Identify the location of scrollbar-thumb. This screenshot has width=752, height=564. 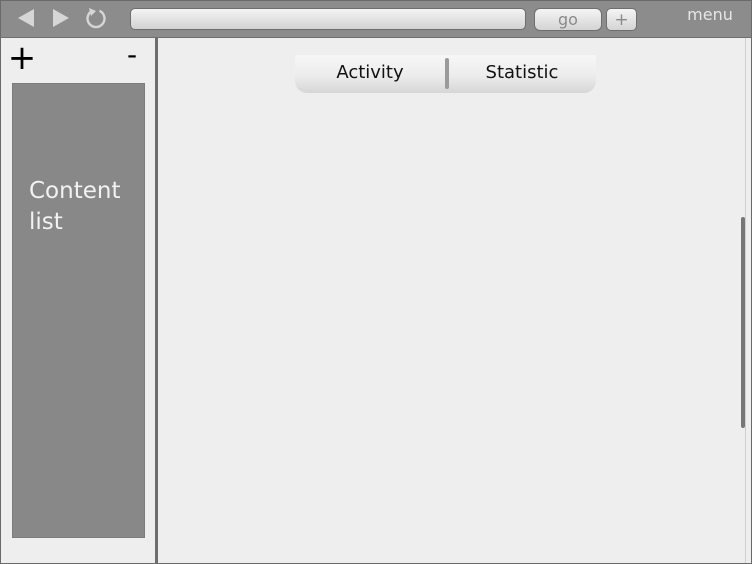
(743, 322).